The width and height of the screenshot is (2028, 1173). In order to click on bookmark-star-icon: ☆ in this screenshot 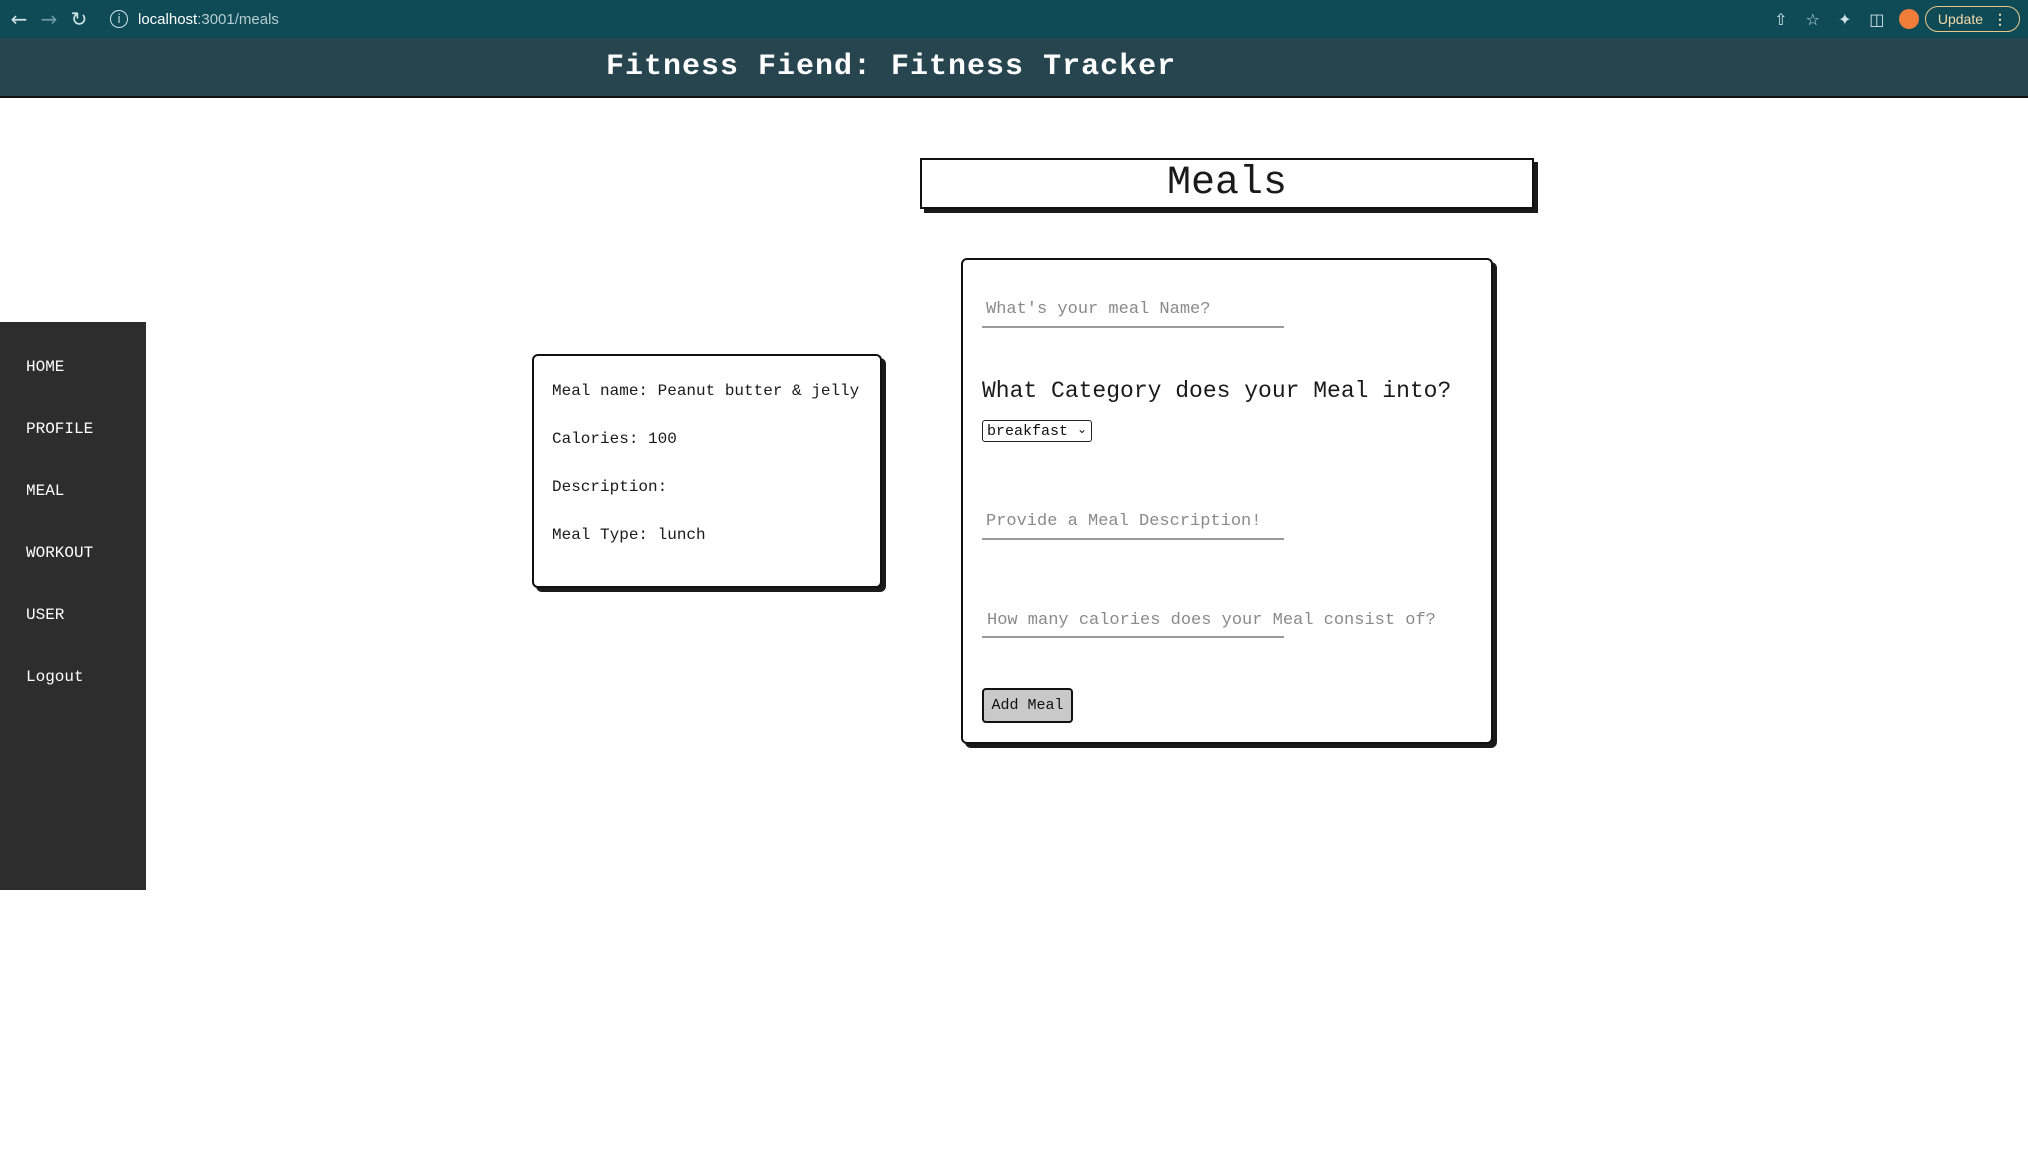, I will do `click(1813, 19)`.